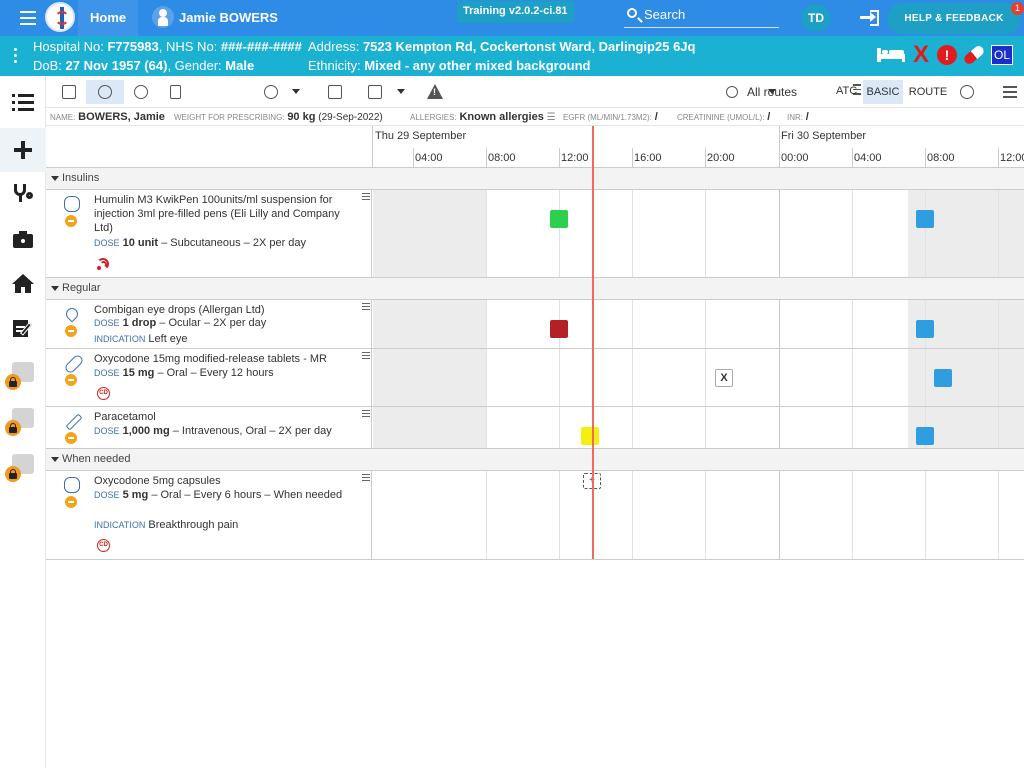 This screenshot has height=768, width=1024. What do you see at coordinates (23, 328) in the screenshot?
I see `sidebar-item-notes` at bounding box center [23, 328].